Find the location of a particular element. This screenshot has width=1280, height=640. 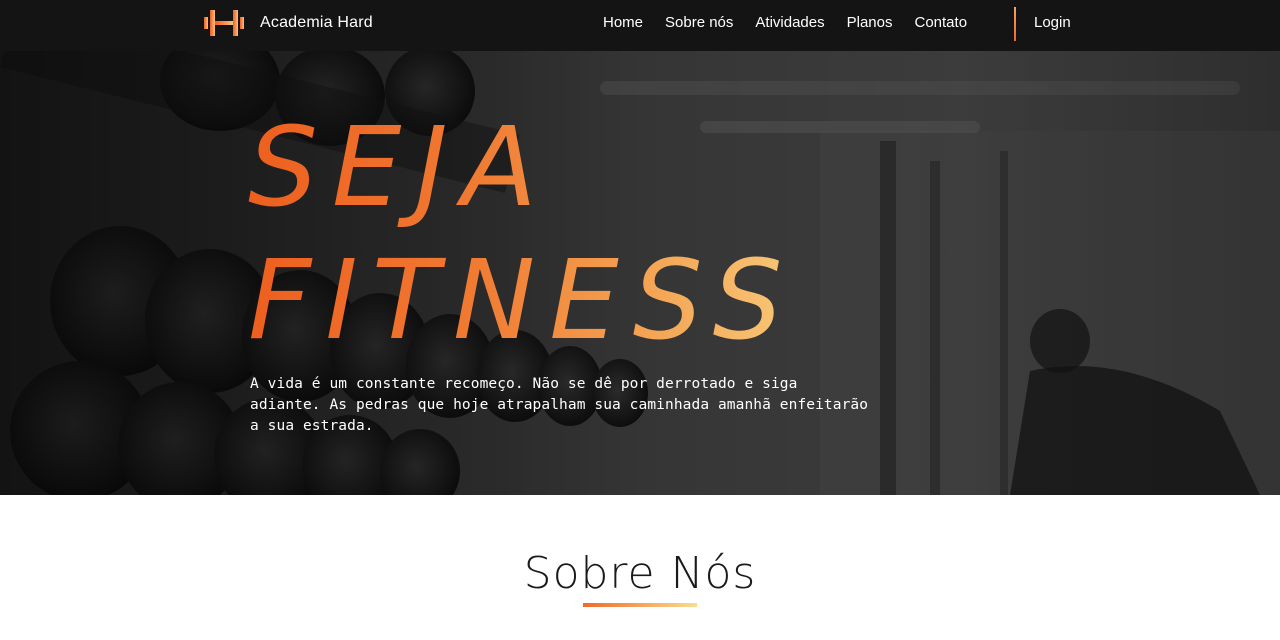

nav-divider is located at coordinates (1015, 24).